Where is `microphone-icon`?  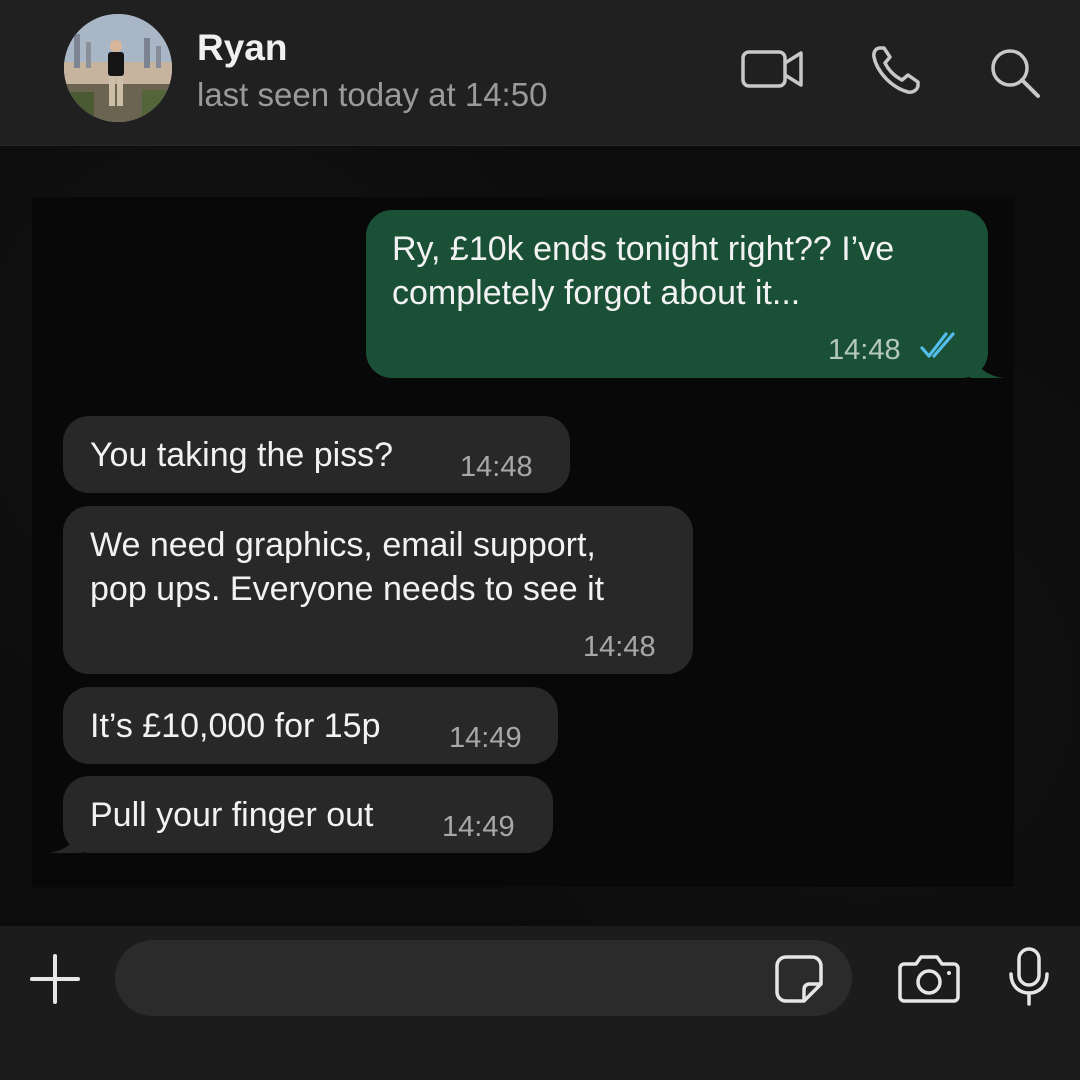
microphone-icon is located at coordinates (1029, 977).